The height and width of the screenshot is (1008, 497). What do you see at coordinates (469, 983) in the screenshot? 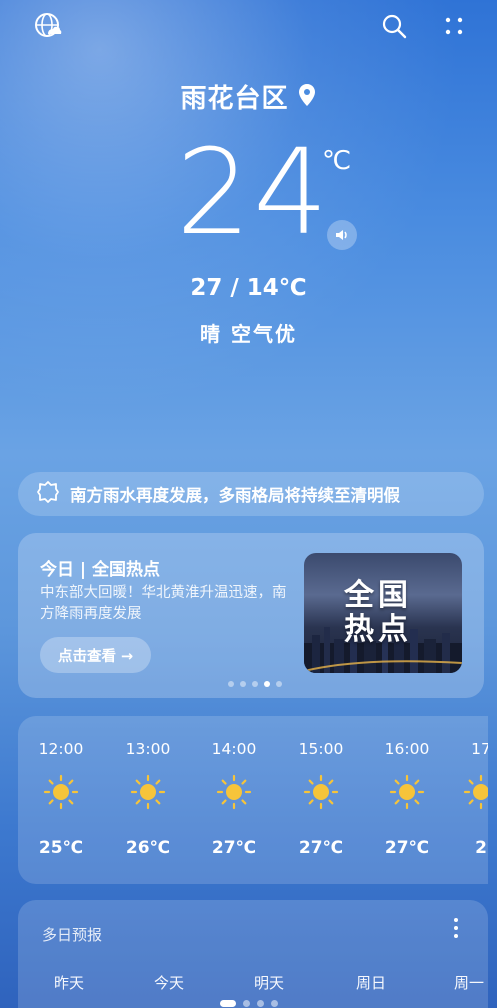
I see `day-label: 周一` at bounding box center [469, 983].